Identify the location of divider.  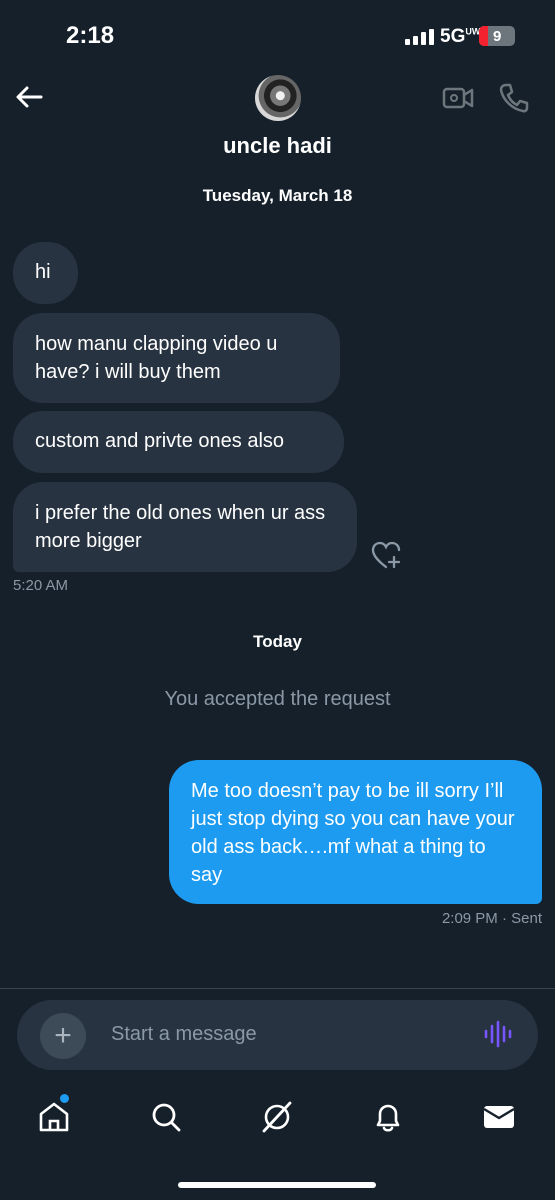
(277, 988).